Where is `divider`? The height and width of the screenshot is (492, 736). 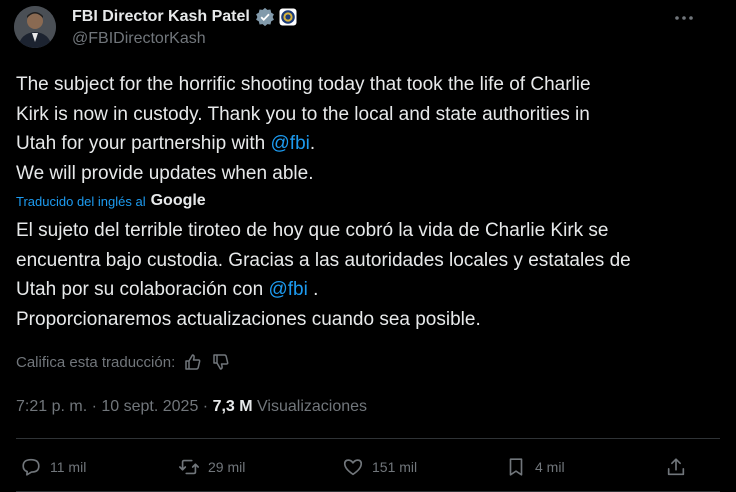 divider is located at coordinates (368, 438).